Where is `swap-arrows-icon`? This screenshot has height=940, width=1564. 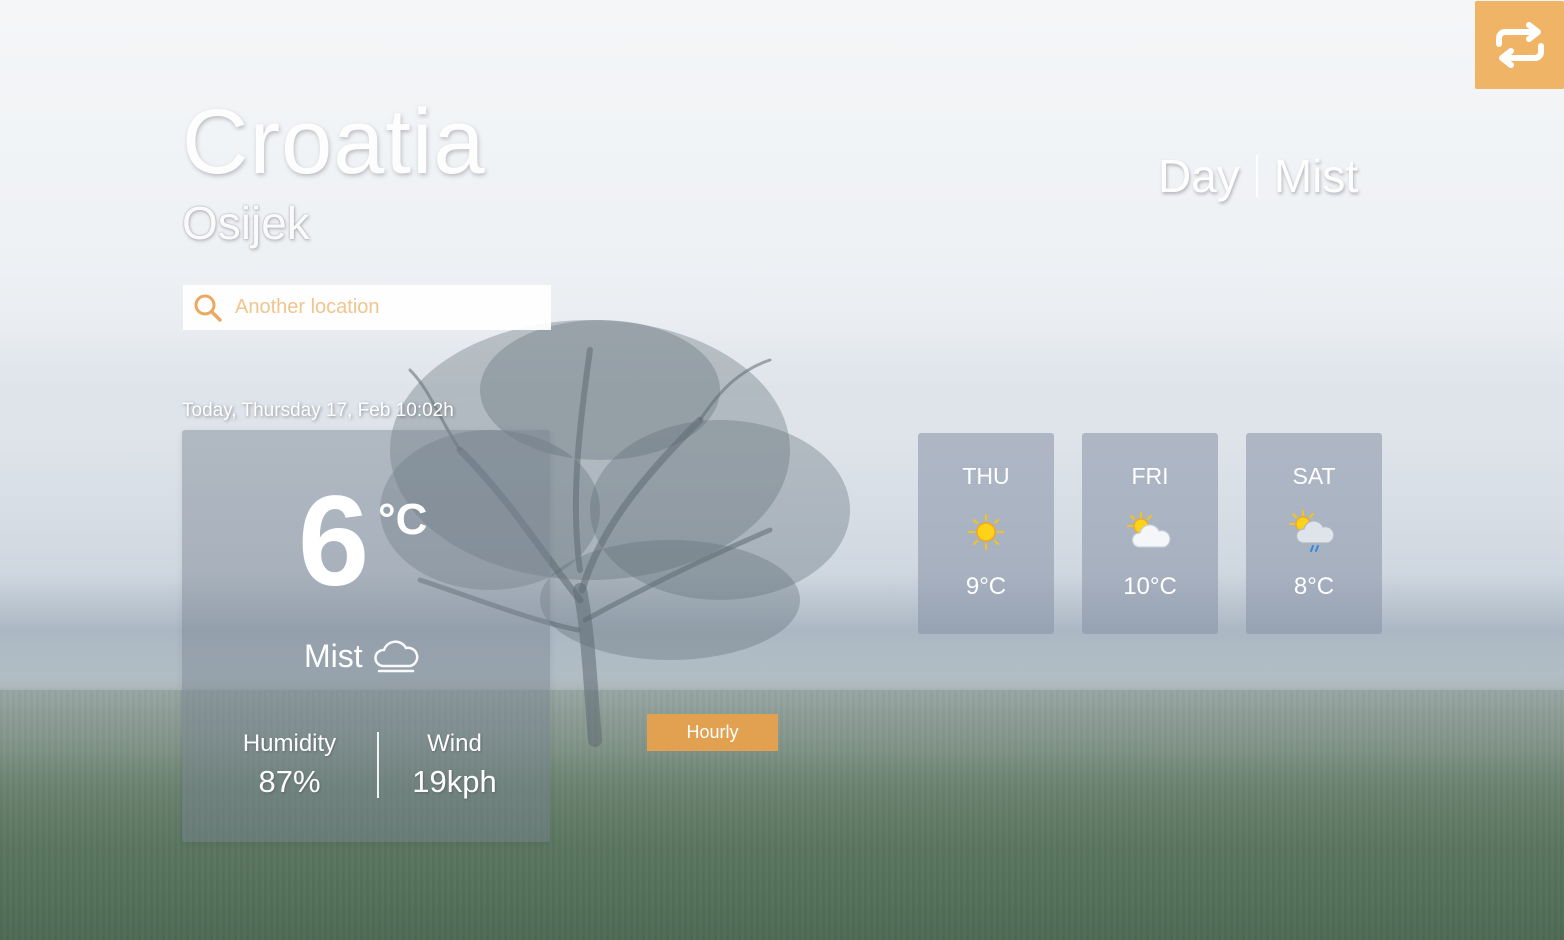
swap-arrows-icon is located at coordinates (1519, 45).